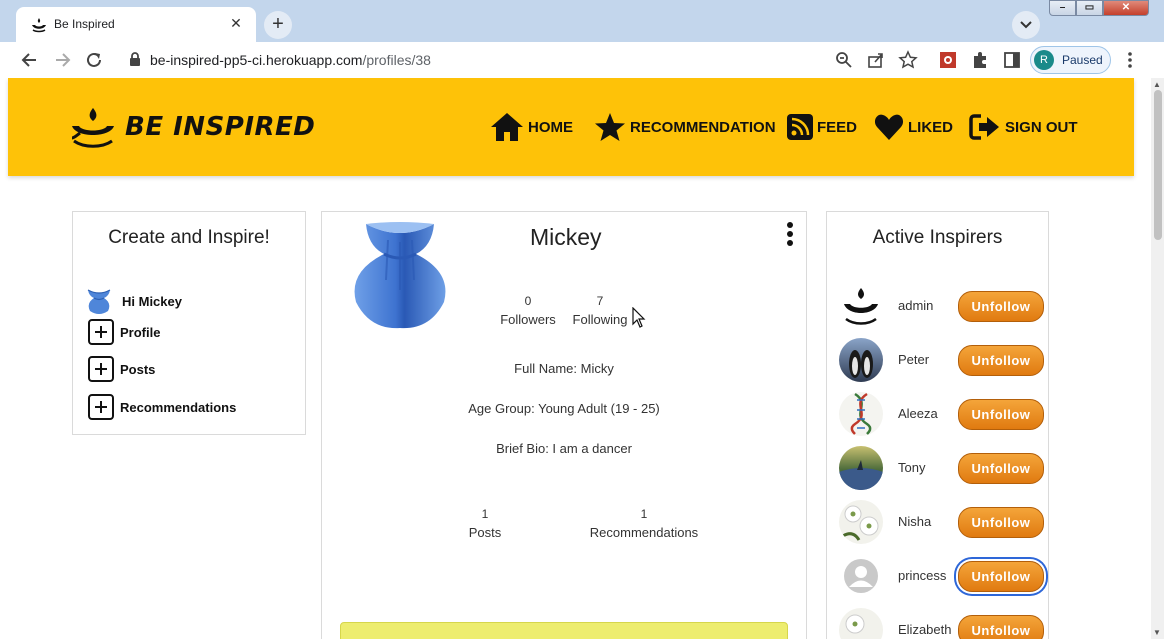 The image size is (1164, 639). What do you see at coordinates (600, 301) in the screenshot?
I see `following-count: 7` at bounding box center [600, 301].